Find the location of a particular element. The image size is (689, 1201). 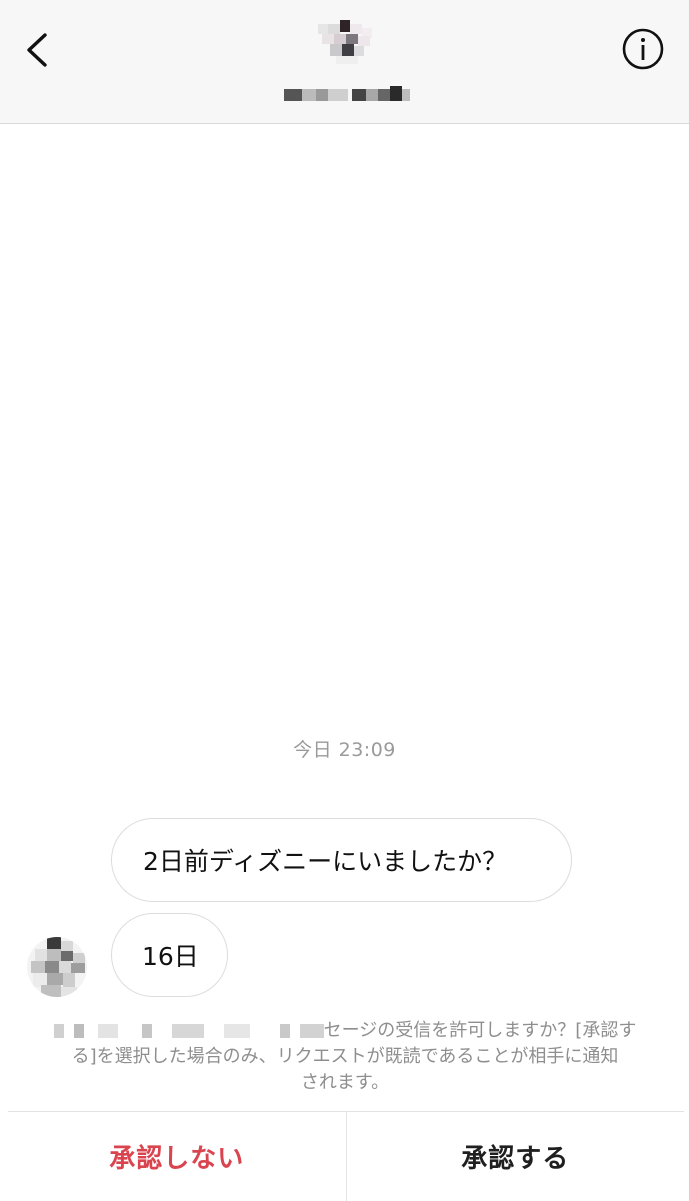

header-username-redacted is located at coordinates (347, 94).